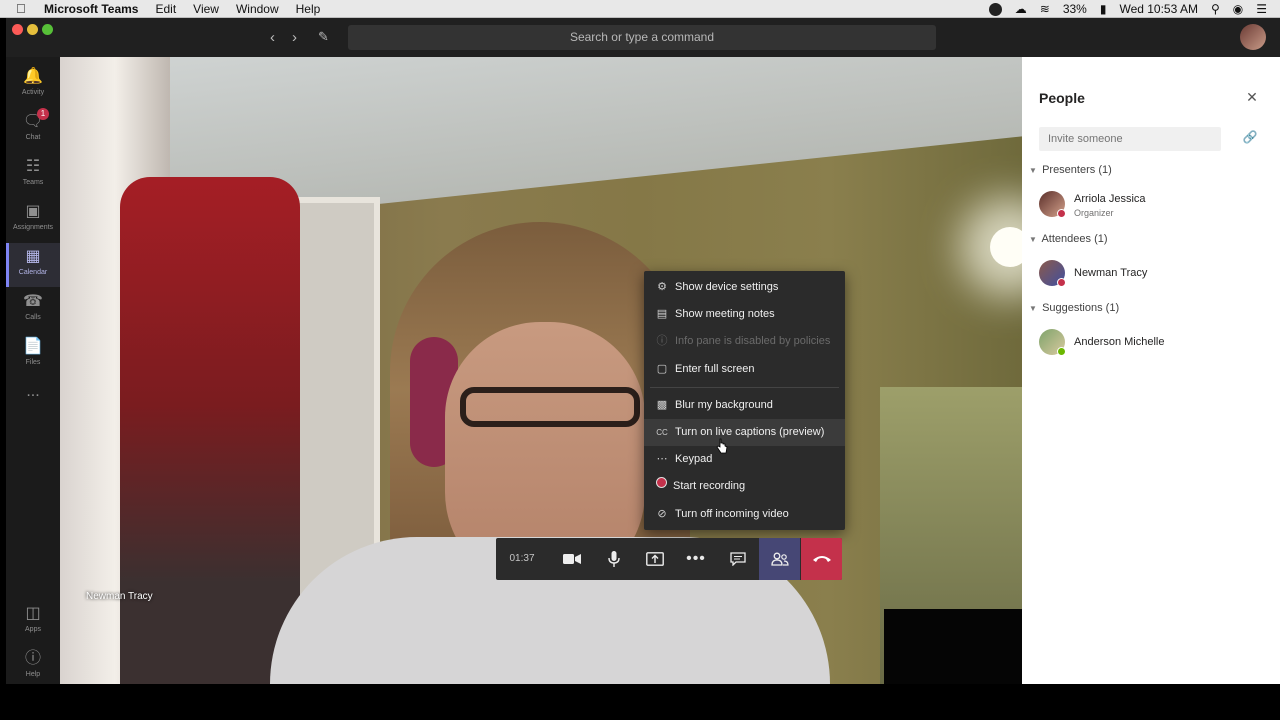 The width and height of the screenshot is (1280, 720). What do you see at coordinates (1119, 342) in the screenshot?
I see `member-name: Anderson Michelle` at bounding box center [1119, 342].